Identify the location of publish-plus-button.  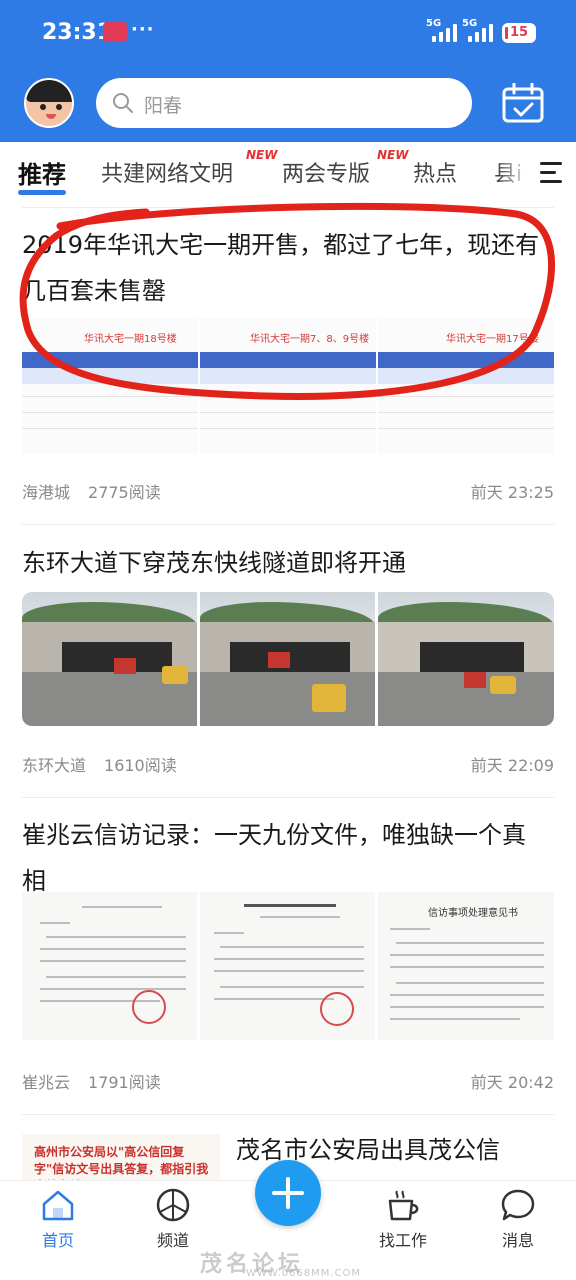
(288, 1193).